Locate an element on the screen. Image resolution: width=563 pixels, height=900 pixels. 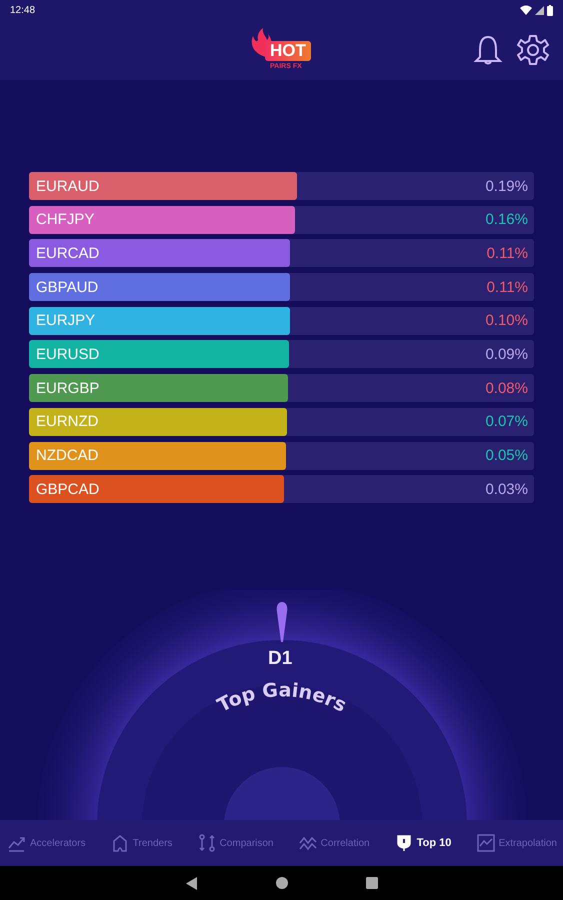
pair-change: 0.03% is located at coordinates (507, 489).